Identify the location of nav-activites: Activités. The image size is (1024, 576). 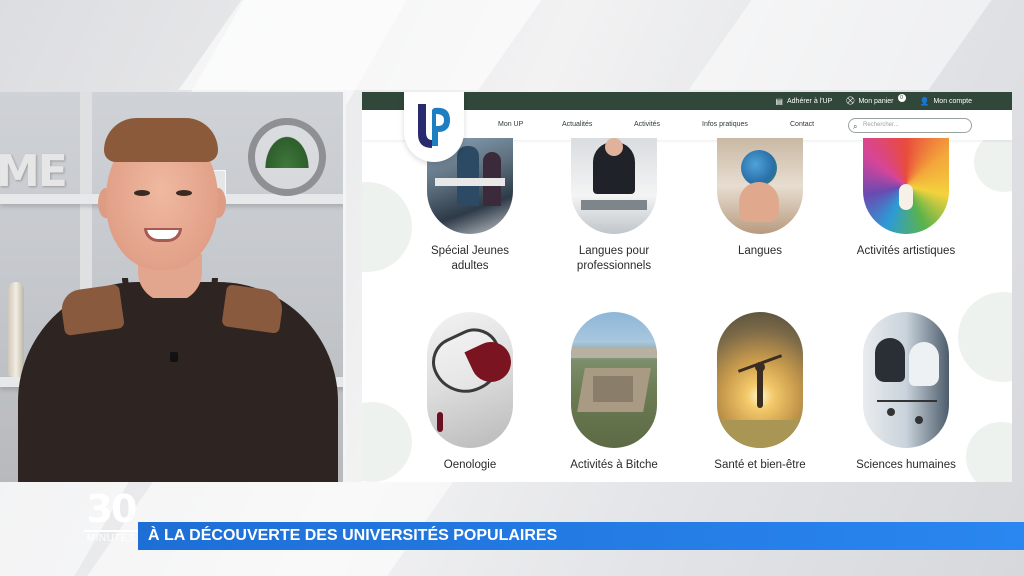
(647, 124).